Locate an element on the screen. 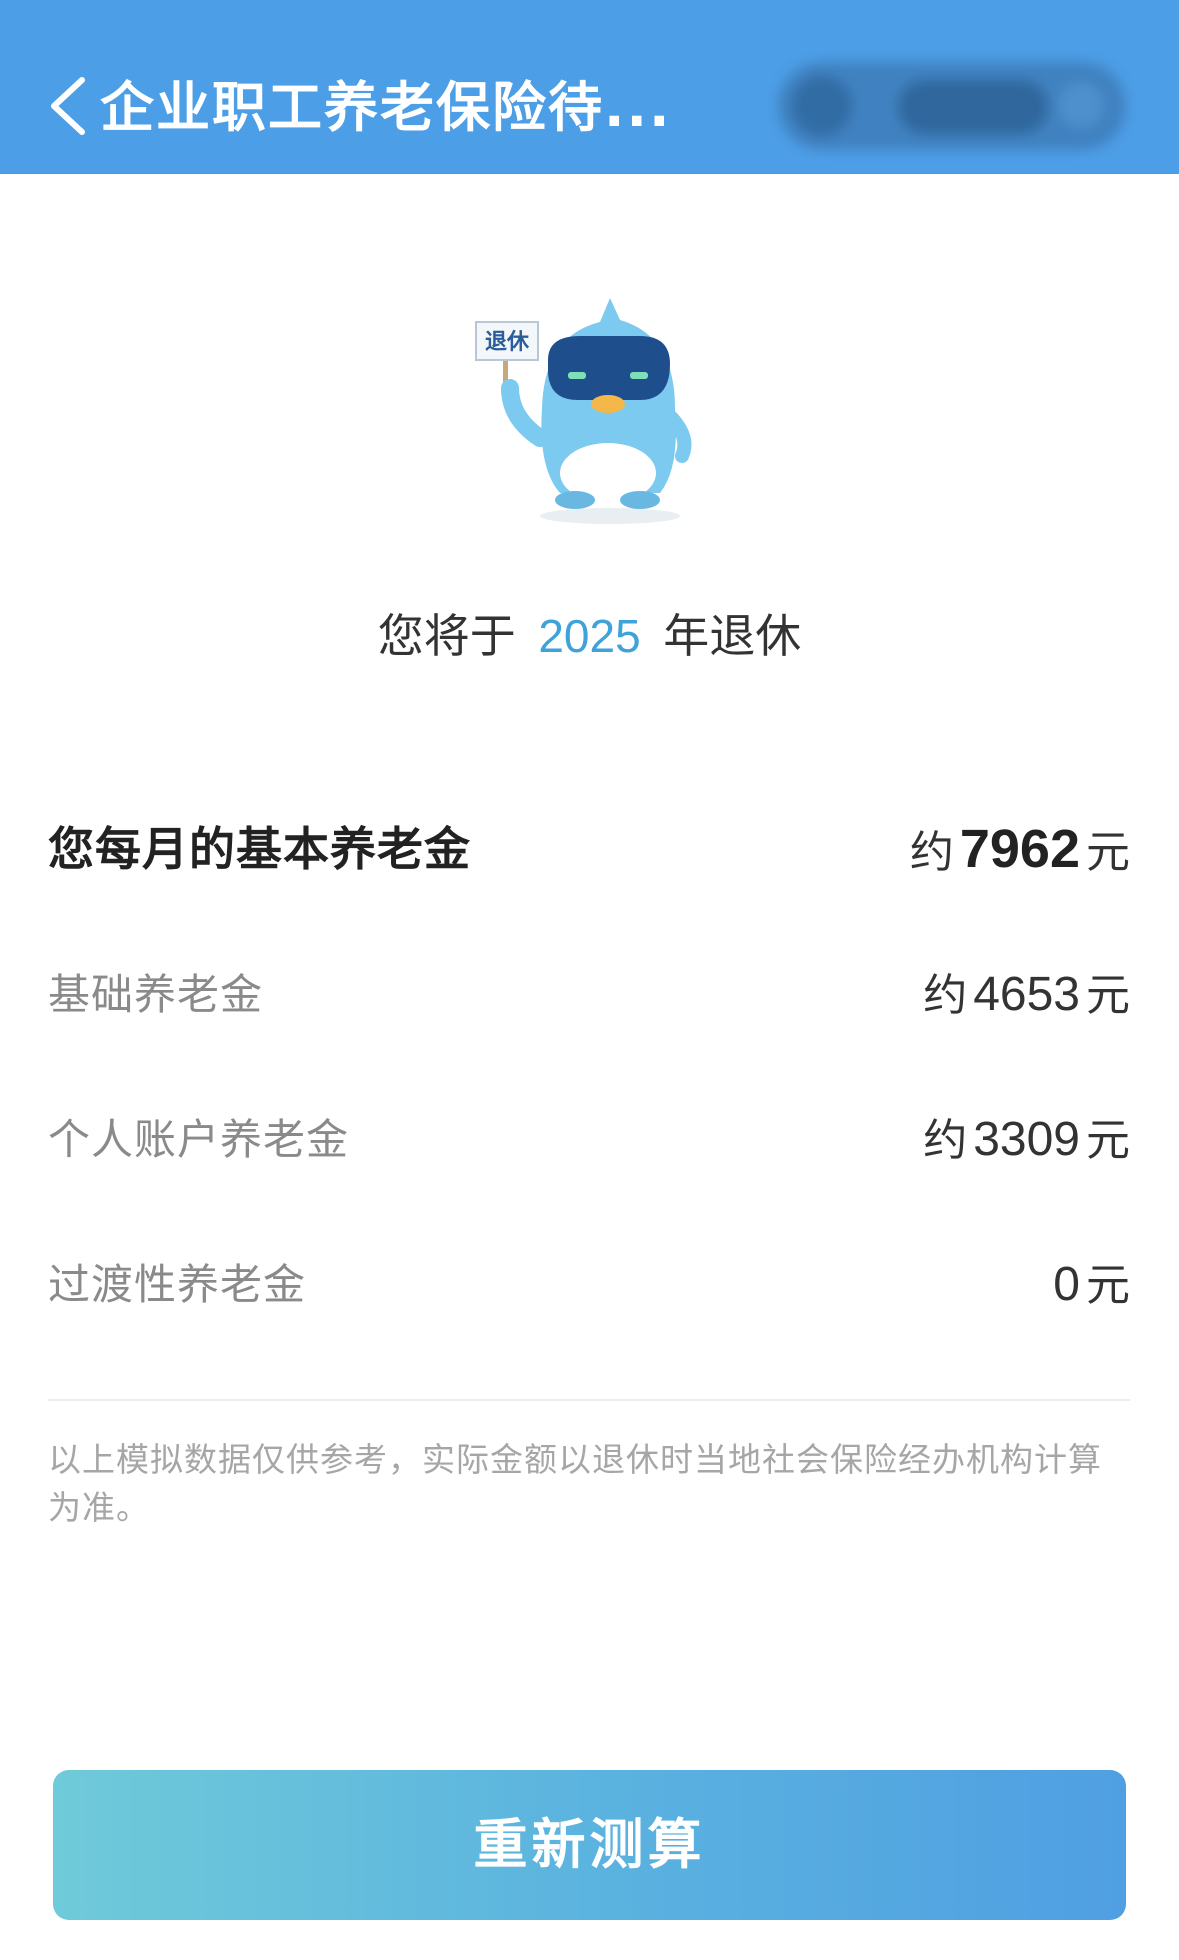 This screenshot has width=1179, height=1960. basic-pension-value: 约 4653 元 is located at coordinates (1026, 995).